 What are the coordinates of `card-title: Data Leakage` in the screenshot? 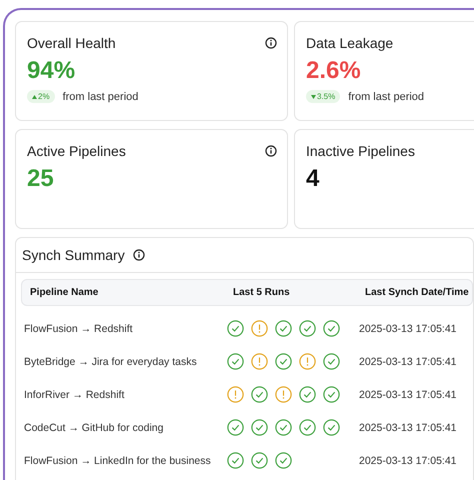 It's located at (350, 43).